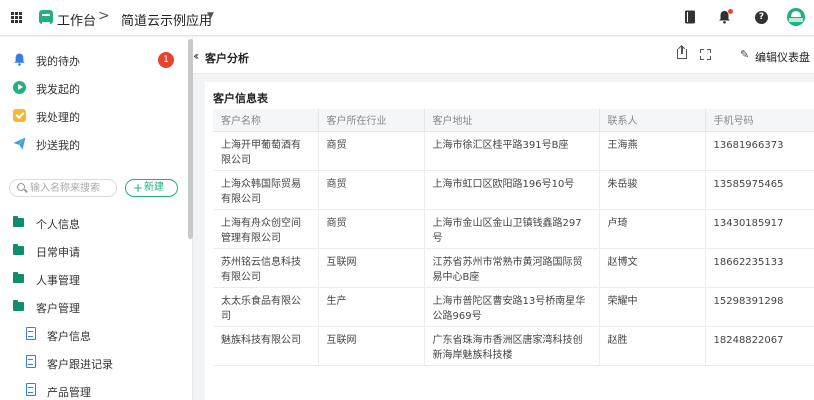  Describe the element at coordinates (652, 346) in the screenshot. I see `table-cell: 赵胜` at that location.